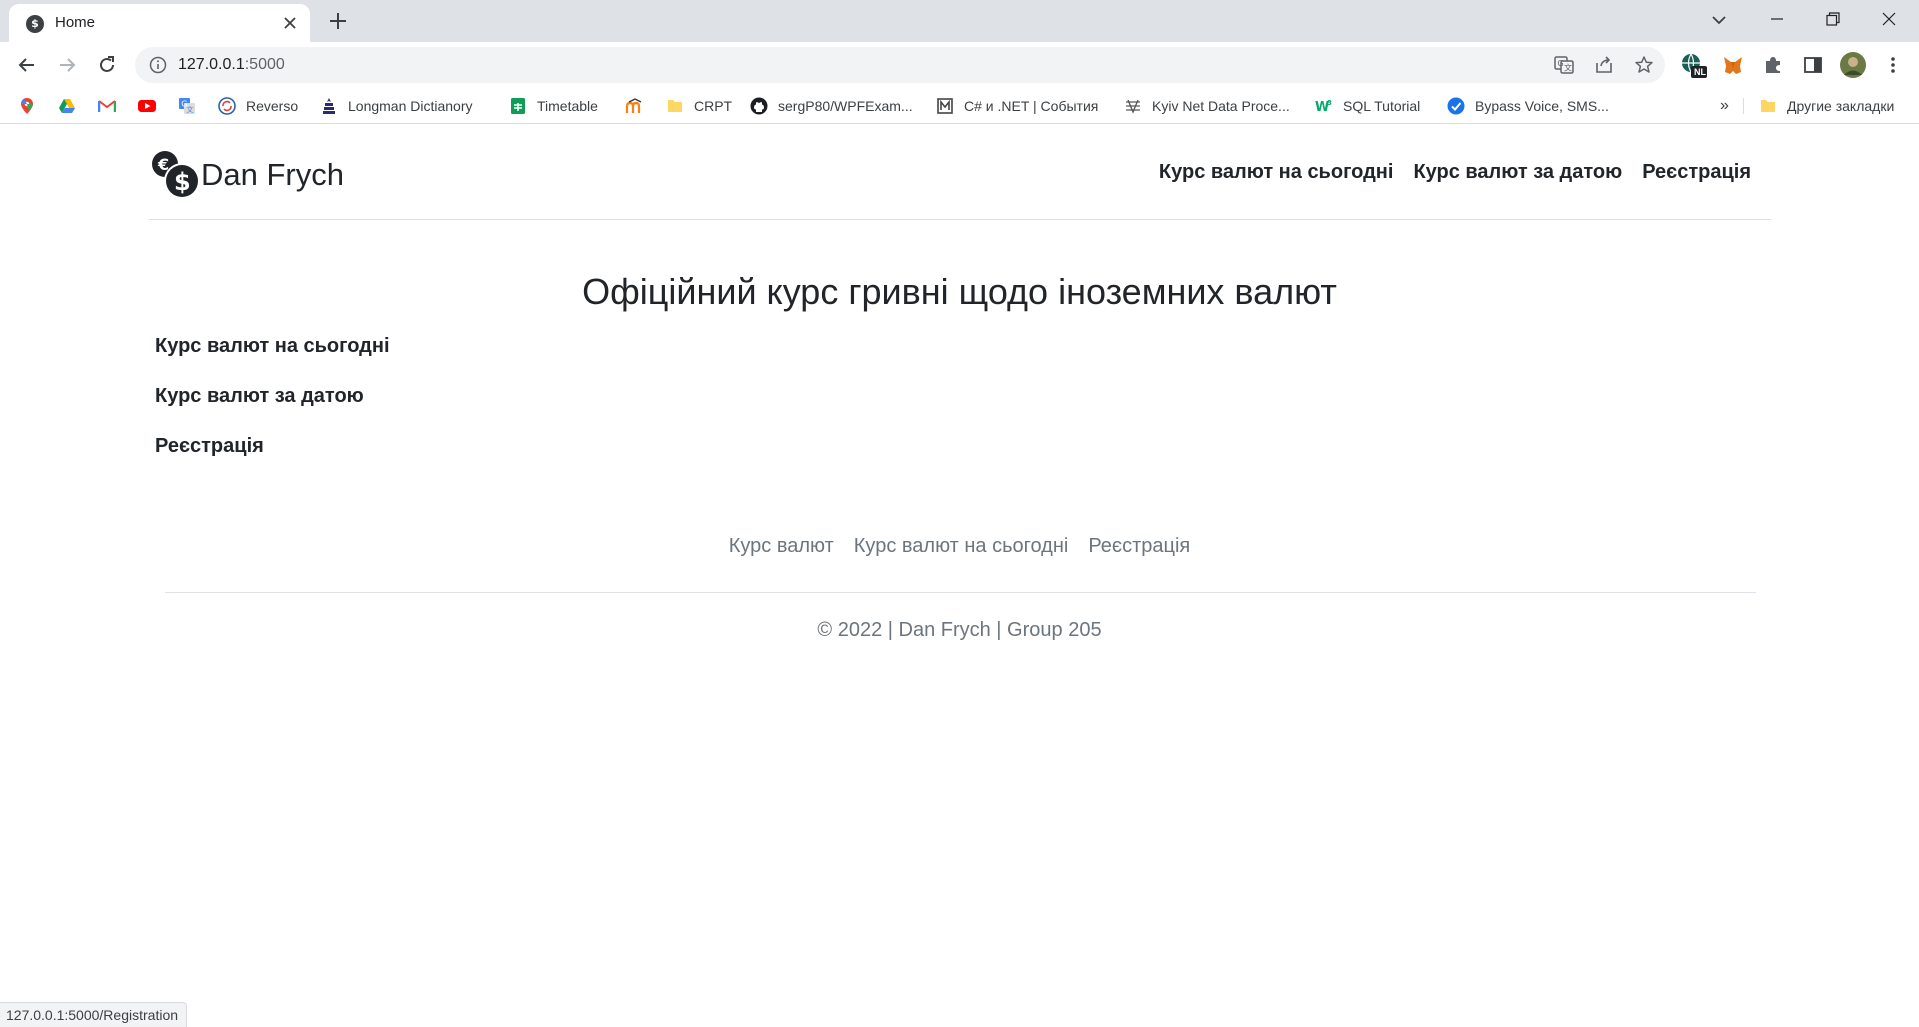 The width and height of the screenshot is (1919, 1027). I want to click on nav-registration: Реєстрація, so click(1696, 172).